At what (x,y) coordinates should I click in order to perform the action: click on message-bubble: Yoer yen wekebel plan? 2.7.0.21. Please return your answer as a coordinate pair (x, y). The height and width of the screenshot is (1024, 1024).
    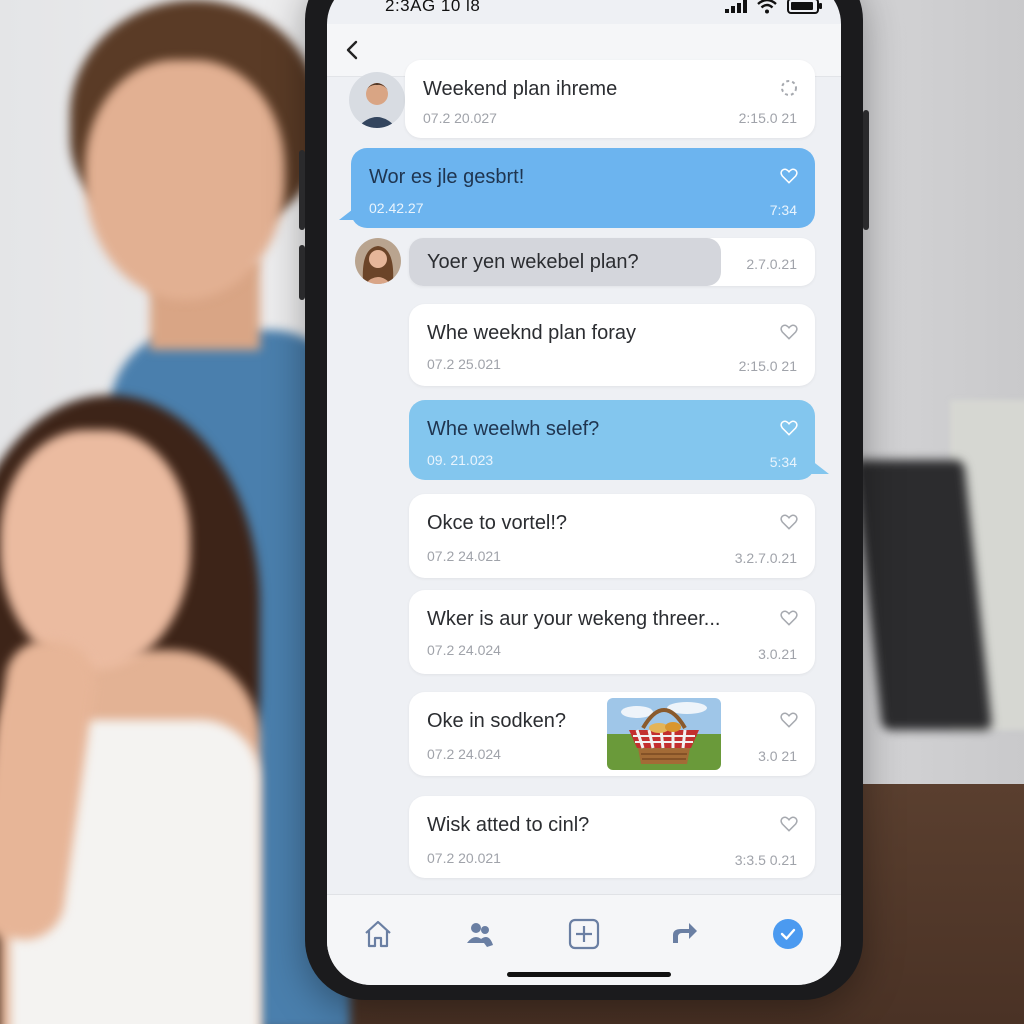
    Looking at the image, I should click on (612, 262).